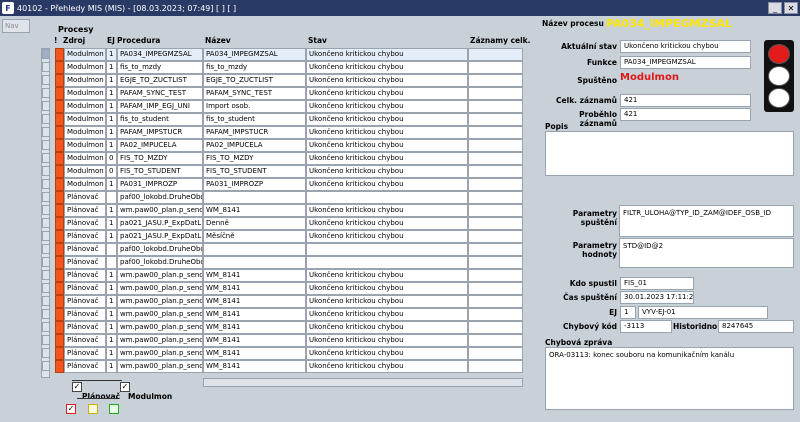 This screenshot has width=800, height=422. What do you see at coordinates (125, 387) in the screenshot?
I see `modulmon-checkbox: ✓` at bounding box center [125, 387].